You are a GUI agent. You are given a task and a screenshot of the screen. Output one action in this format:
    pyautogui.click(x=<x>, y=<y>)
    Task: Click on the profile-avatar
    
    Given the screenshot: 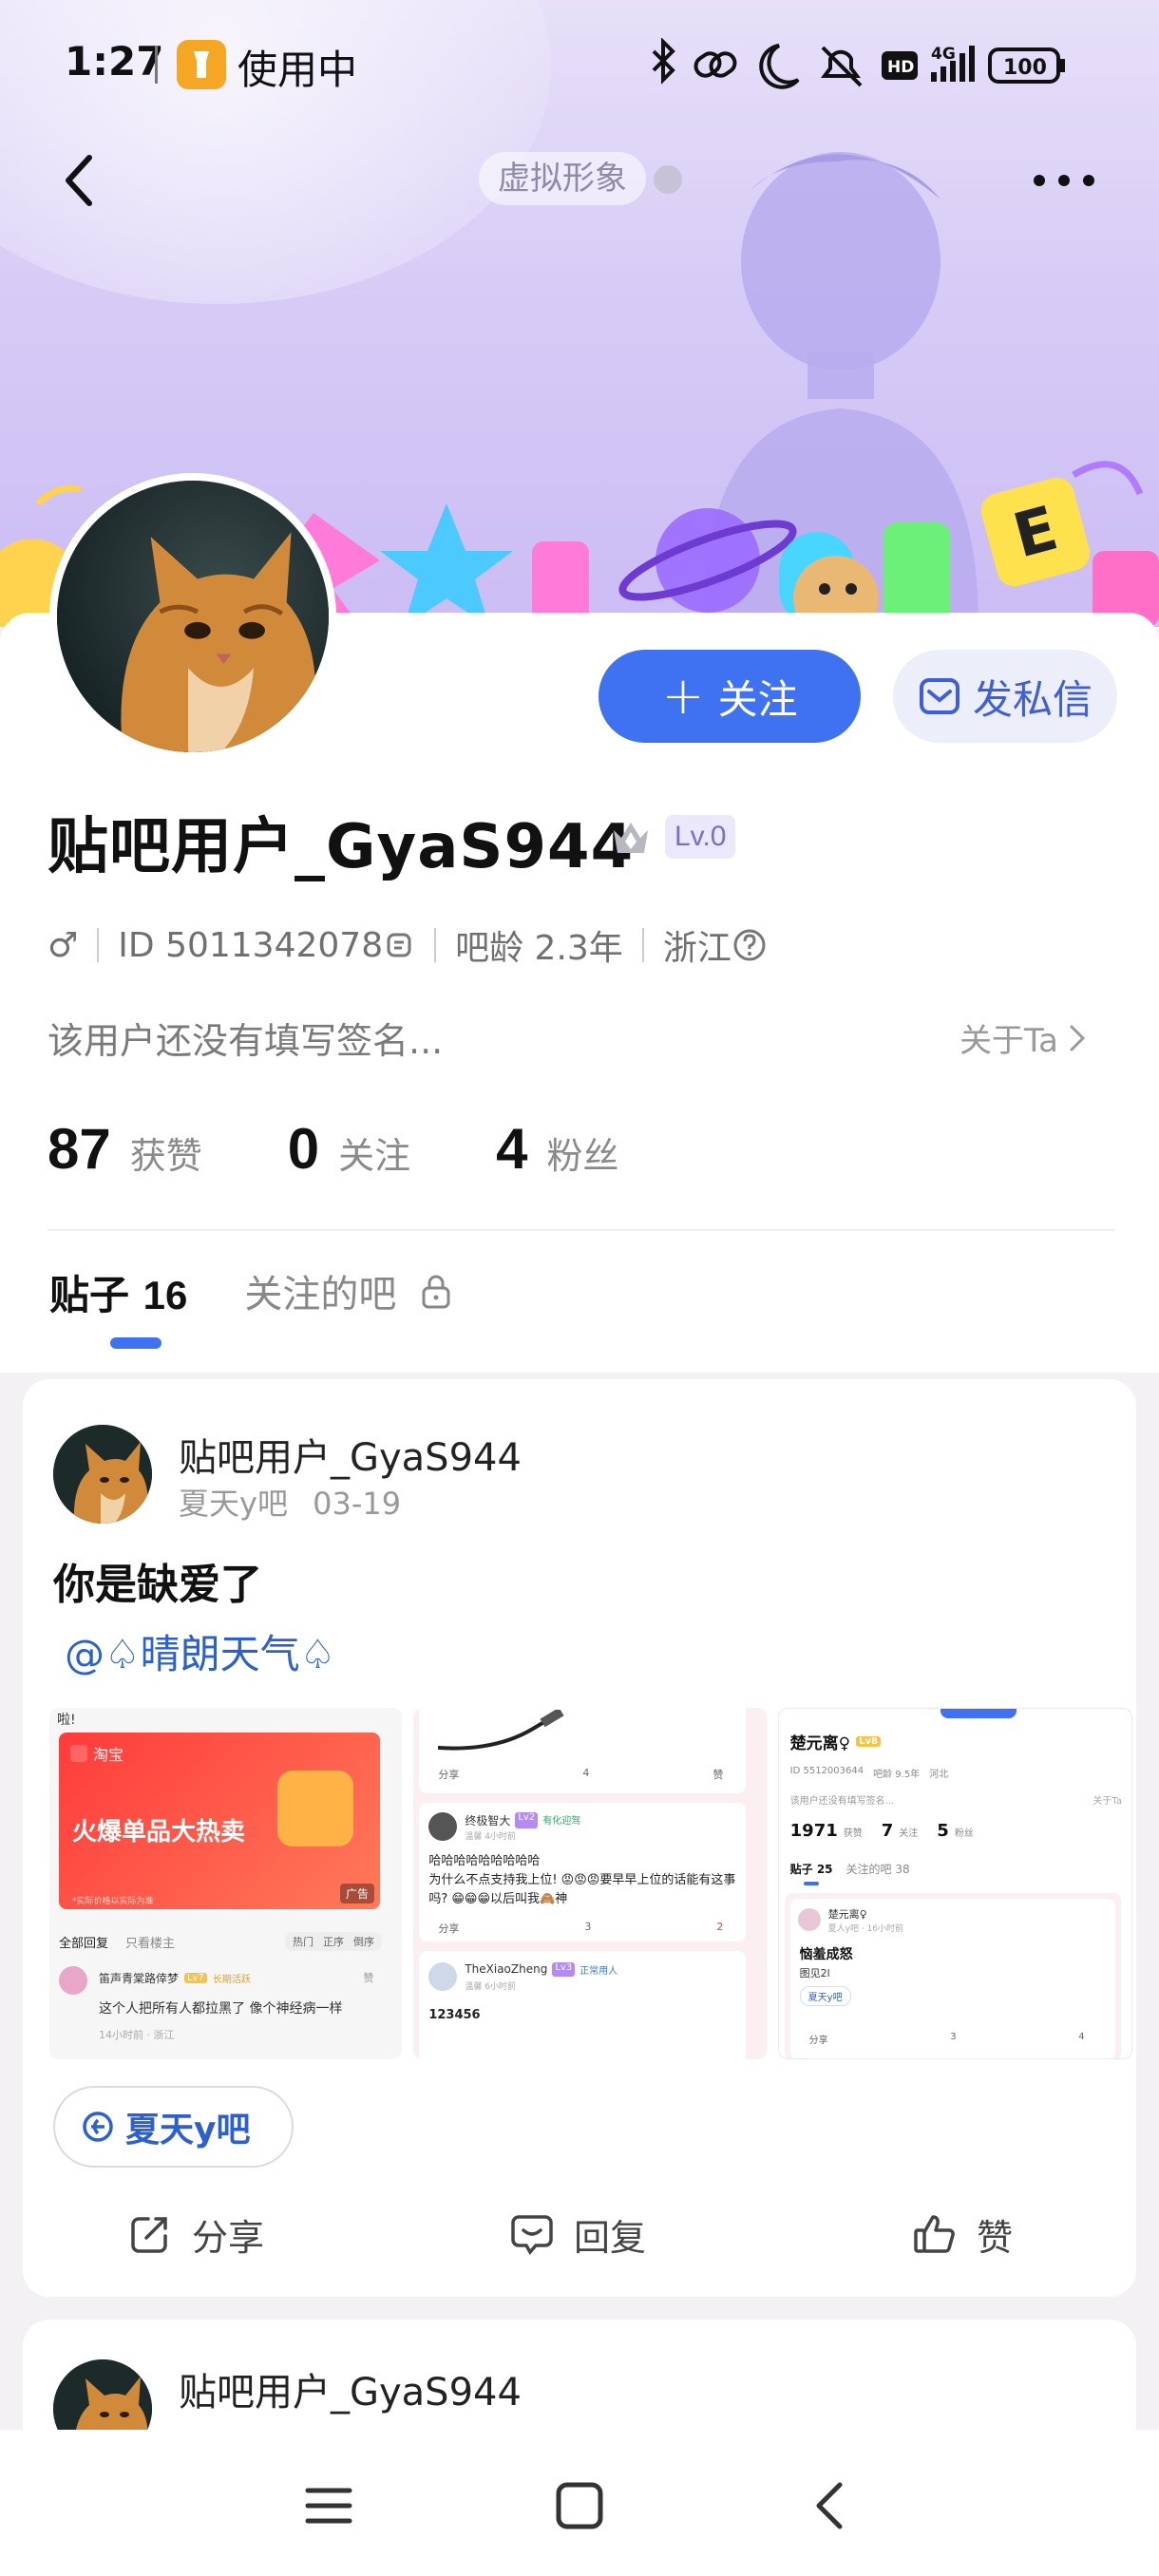 What is the action you would take?
    pyautogui.click(x=192, y=616)
    